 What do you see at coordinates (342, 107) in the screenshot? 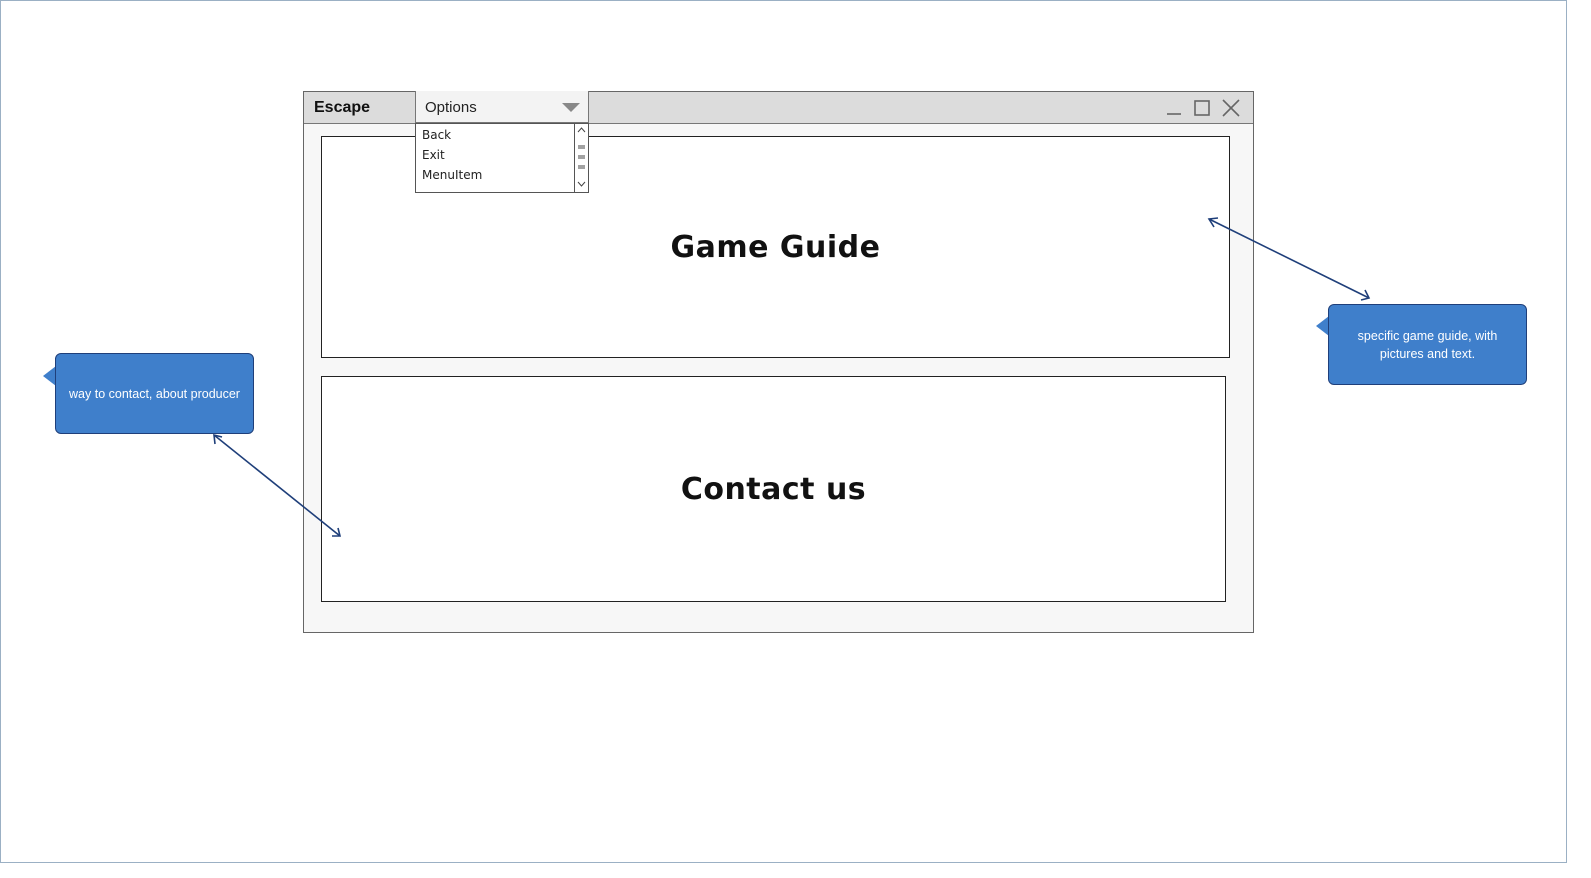
I see `app-title: Escape` at bounding box center [342, 107].